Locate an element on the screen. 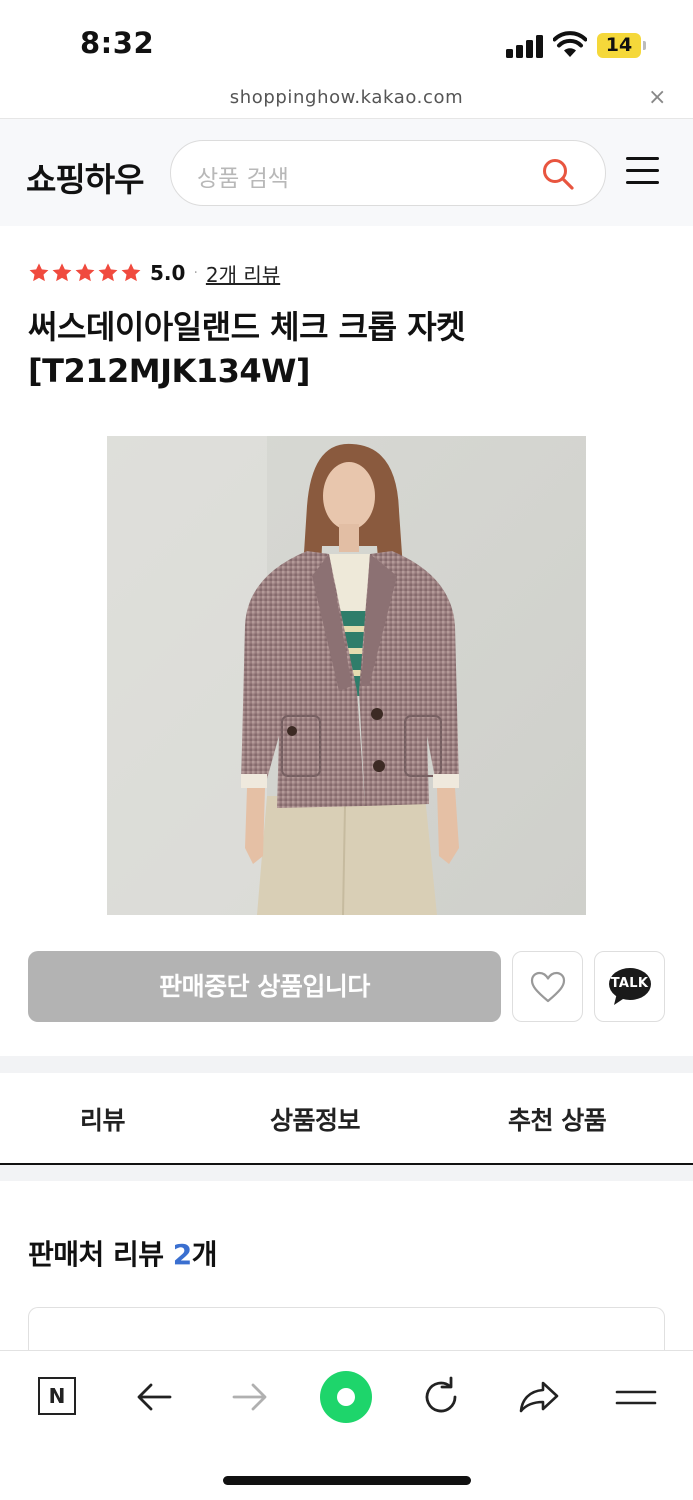  naver-home-button: N is located at coordinates (58, 1397).